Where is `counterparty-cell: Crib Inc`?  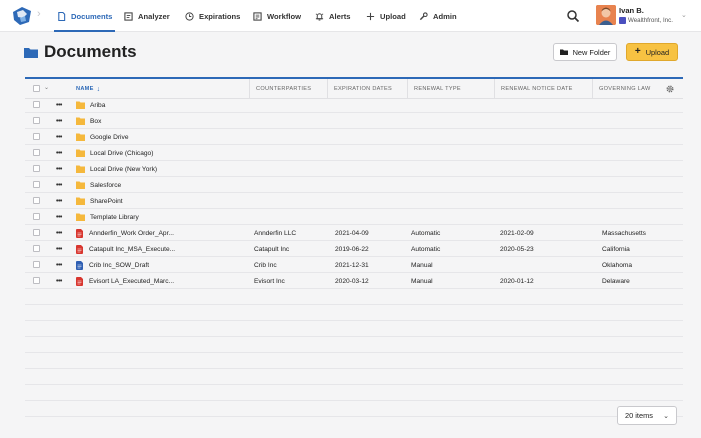 counterparty-cell: Crib Inc is located at coordinates (265, 265).